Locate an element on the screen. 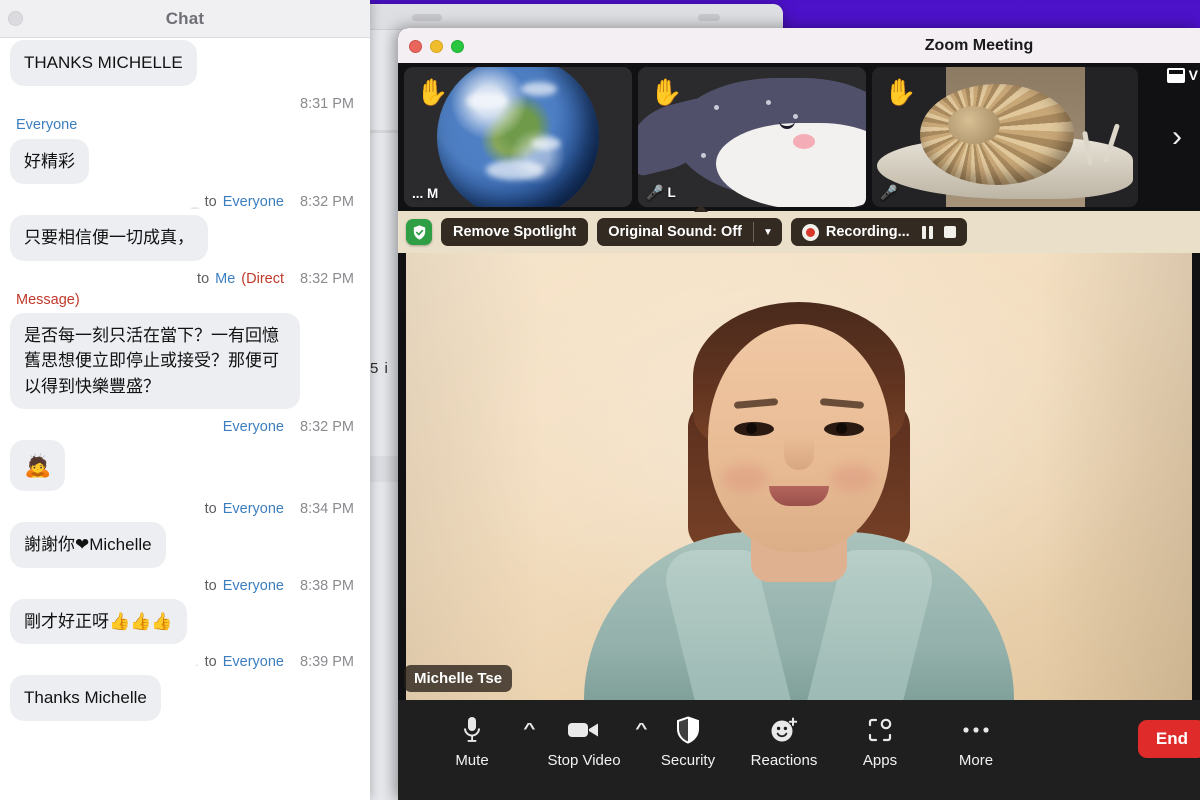 Image resolution: width=1200 pixels, height=800 pixels. cheek-right is located at coordinates (853, 478).